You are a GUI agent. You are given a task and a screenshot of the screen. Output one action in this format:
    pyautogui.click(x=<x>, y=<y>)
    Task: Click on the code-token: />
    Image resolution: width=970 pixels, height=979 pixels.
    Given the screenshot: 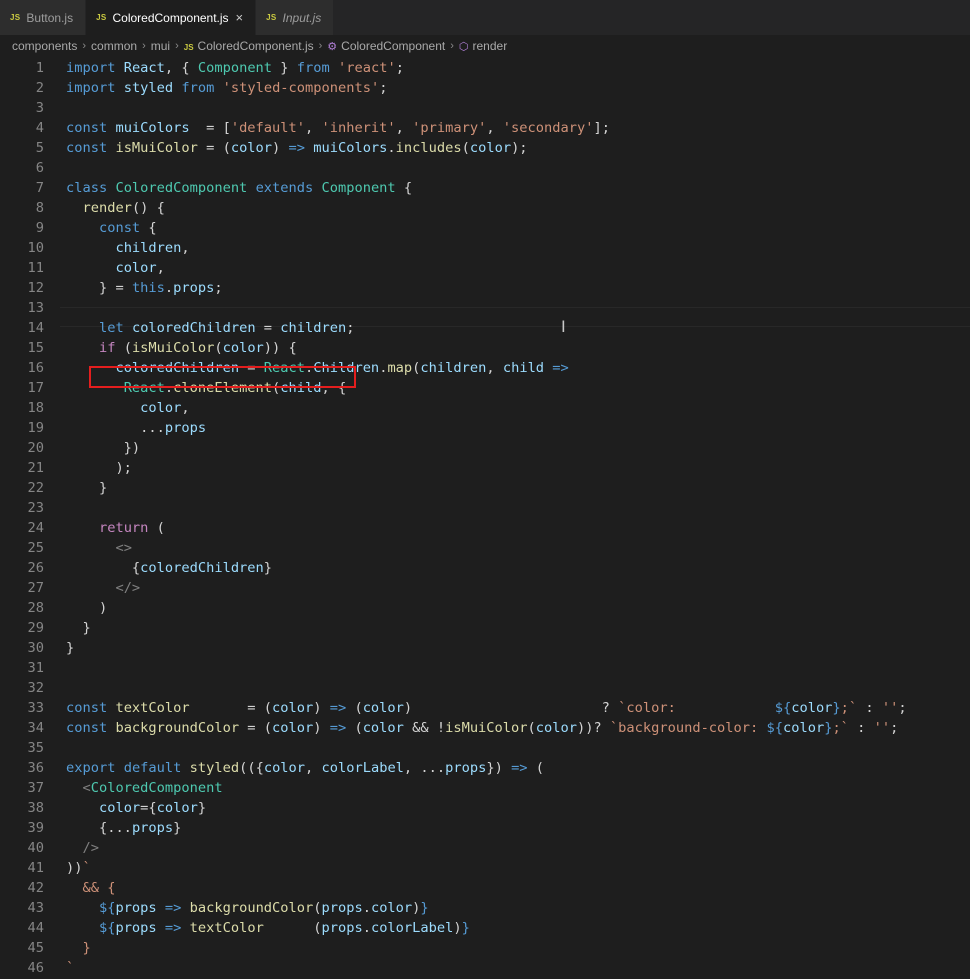 What is the action you would take?
    pyautogui.click(x=90, y=848)
    